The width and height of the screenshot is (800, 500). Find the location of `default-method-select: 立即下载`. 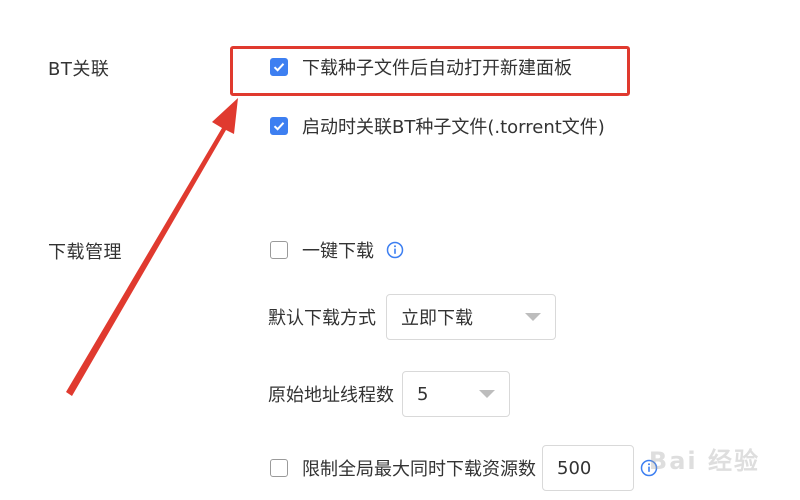

default-method-select: 立即下载 is located at coordinates (471, 317).